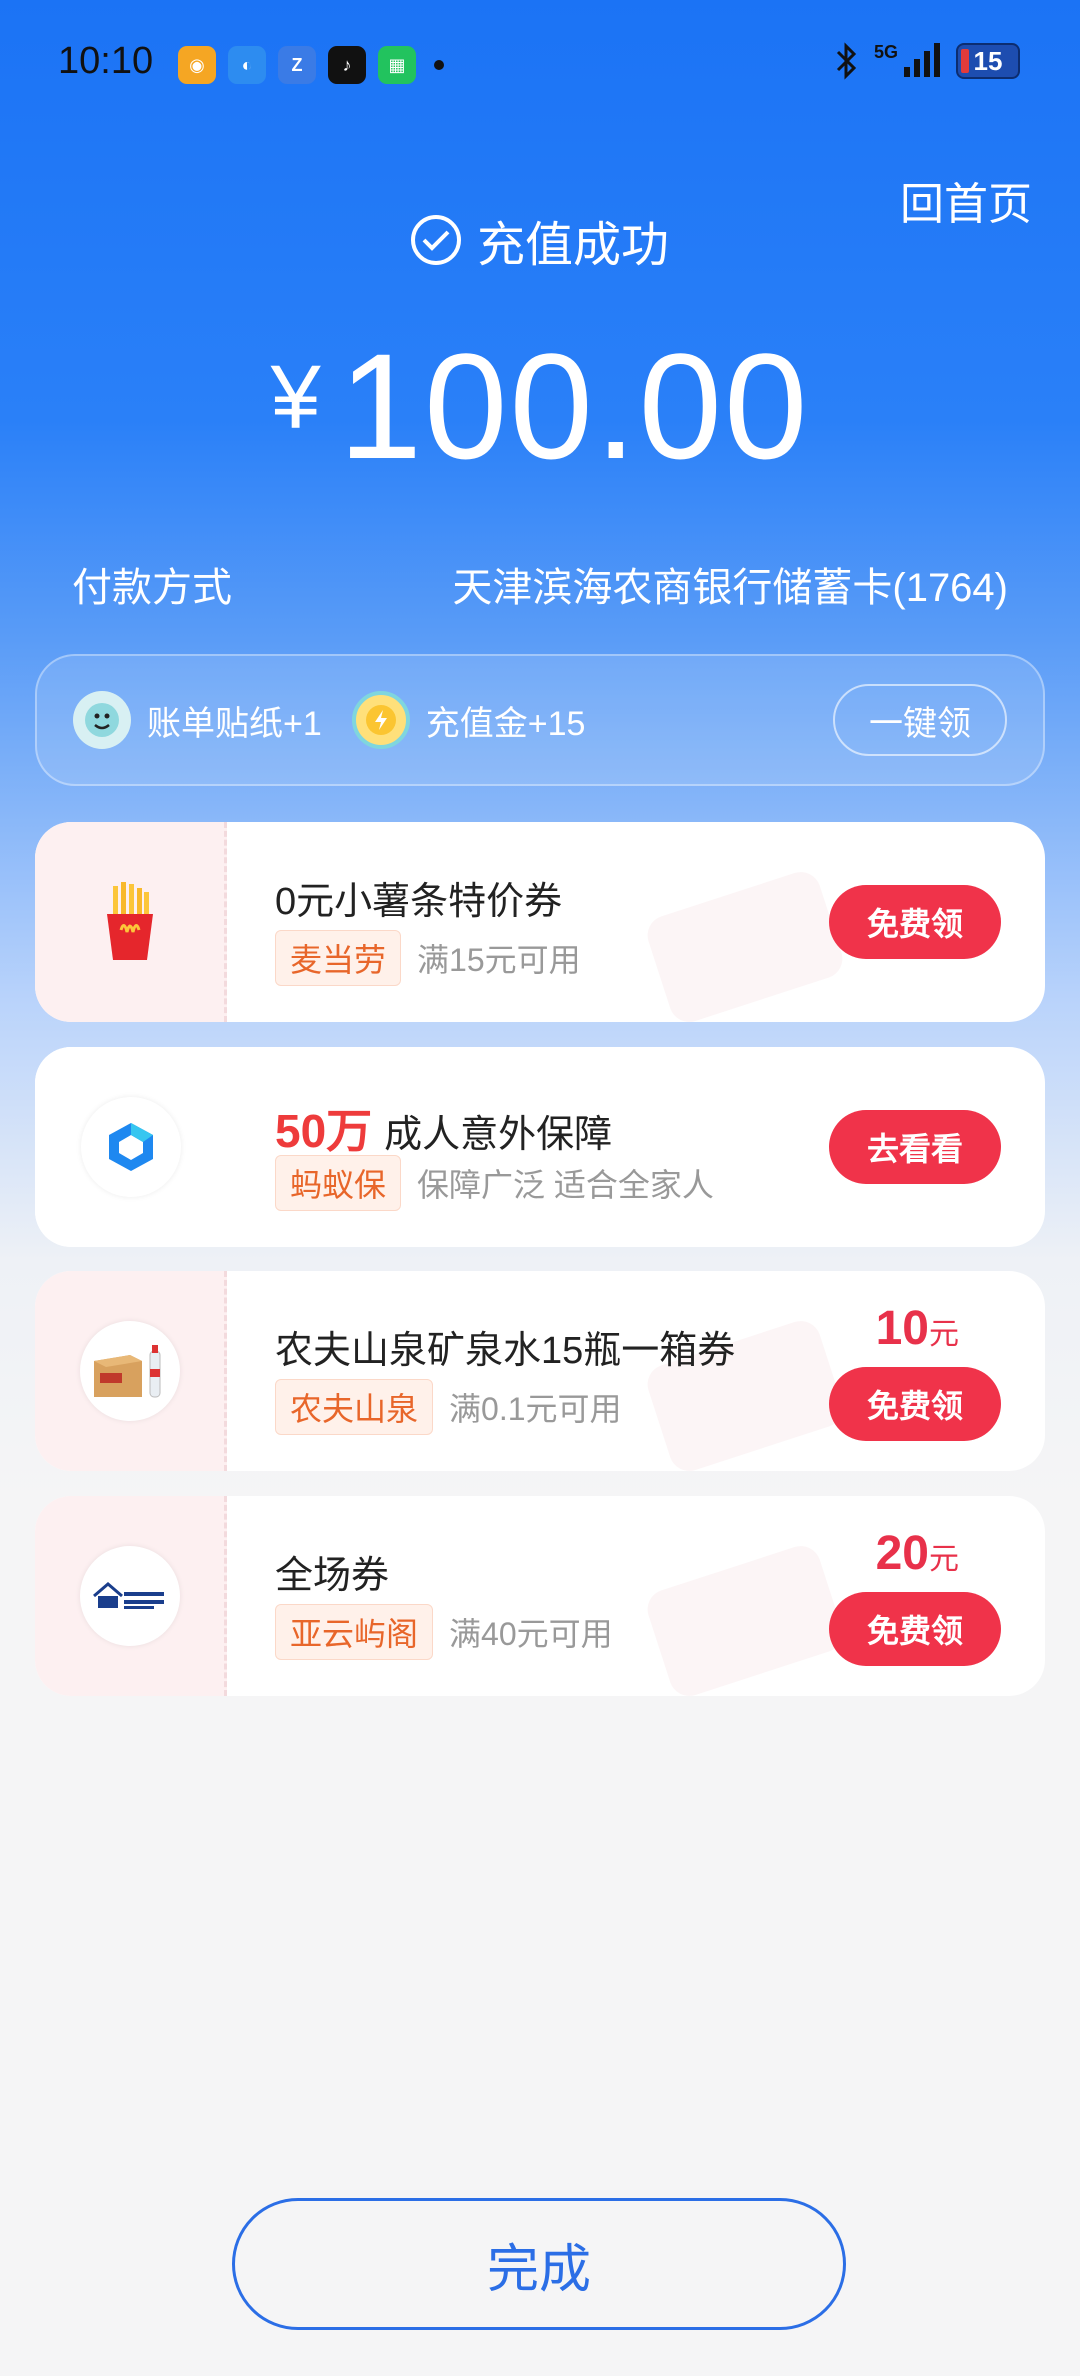  I want to click on battery-level: 15, so click(988, 60).